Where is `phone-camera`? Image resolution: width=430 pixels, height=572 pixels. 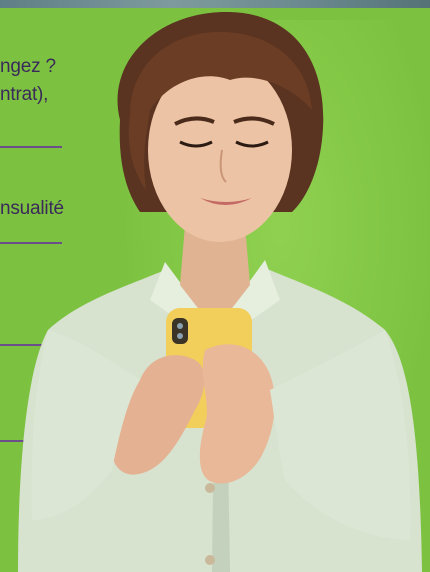
phone-camera is located at coordinates (180, 331).